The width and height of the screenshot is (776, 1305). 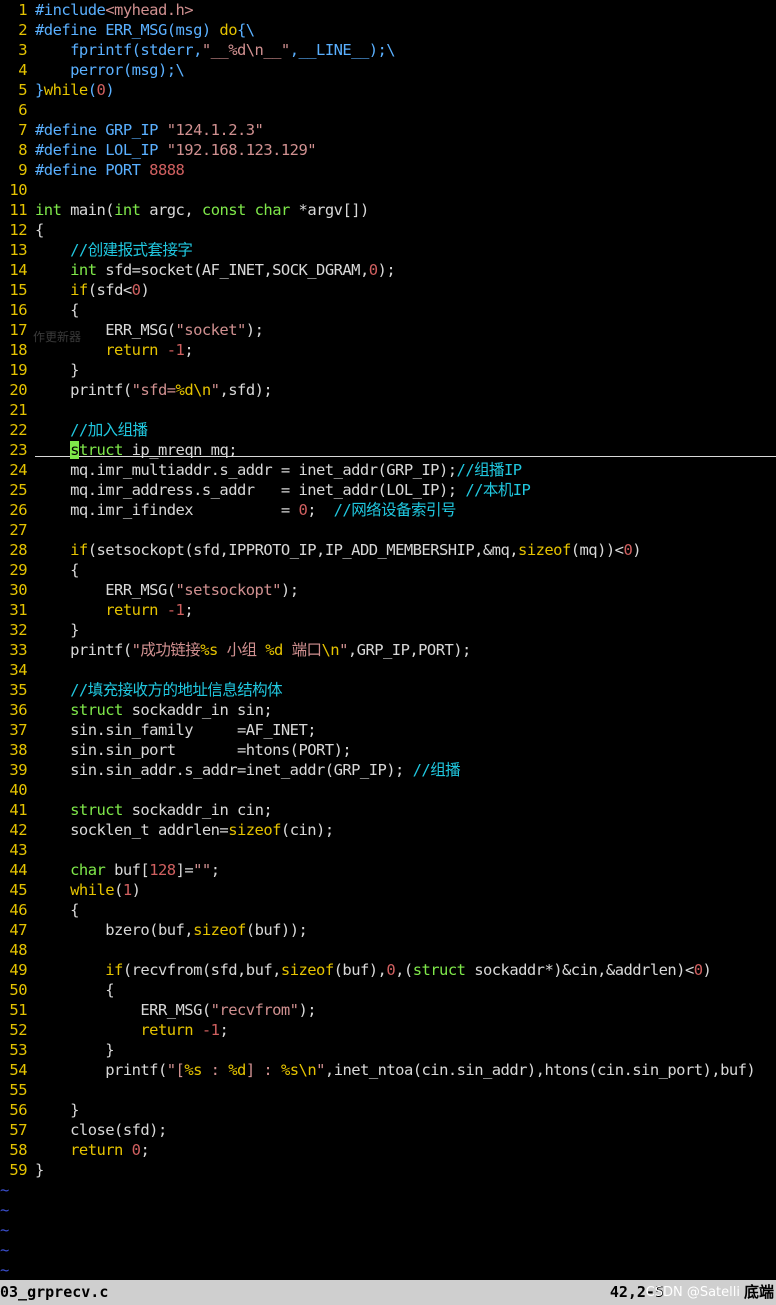 I want to click on code-line: 1 #include<myhead.h>, so click(x=96, y=10).